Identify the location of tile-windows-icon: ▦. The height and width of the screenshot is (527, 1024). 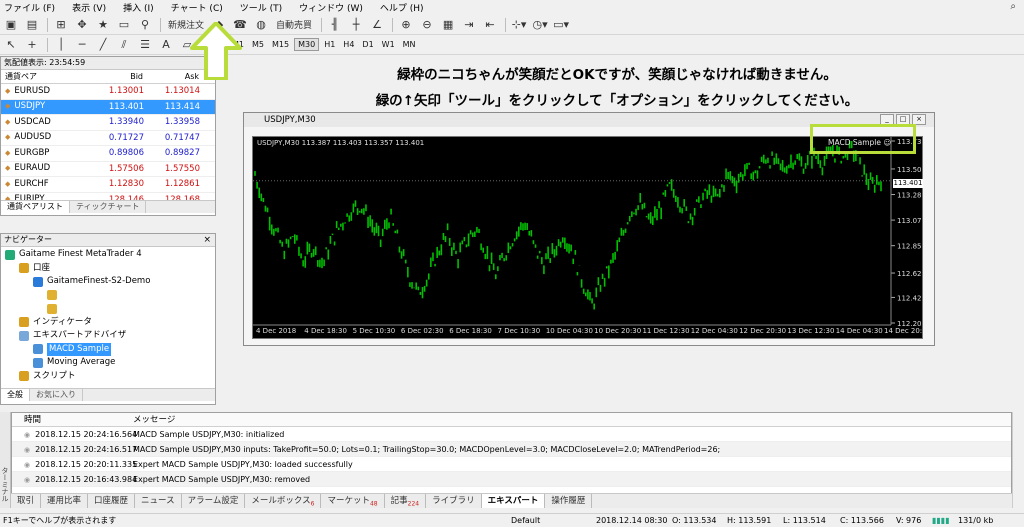
(448, 25).